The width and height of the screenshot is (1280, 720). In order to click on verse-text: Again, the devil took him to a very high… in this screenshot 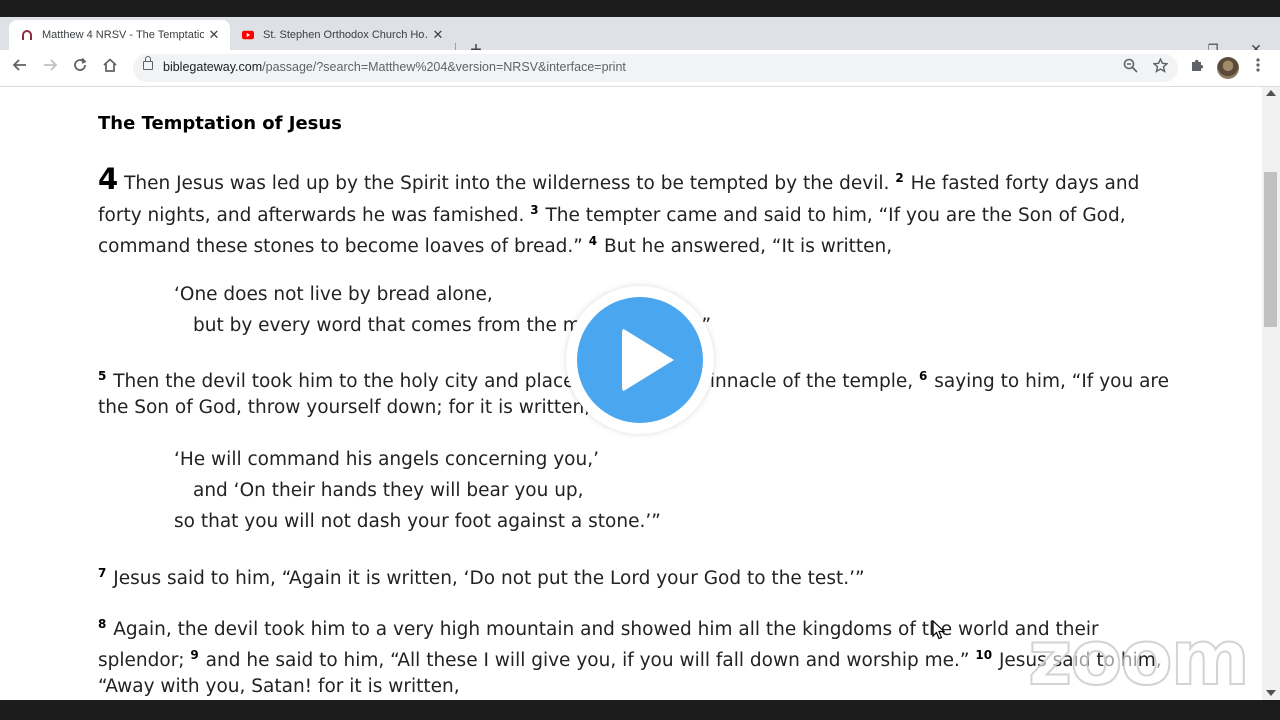, I will do `click(606, 629)`.